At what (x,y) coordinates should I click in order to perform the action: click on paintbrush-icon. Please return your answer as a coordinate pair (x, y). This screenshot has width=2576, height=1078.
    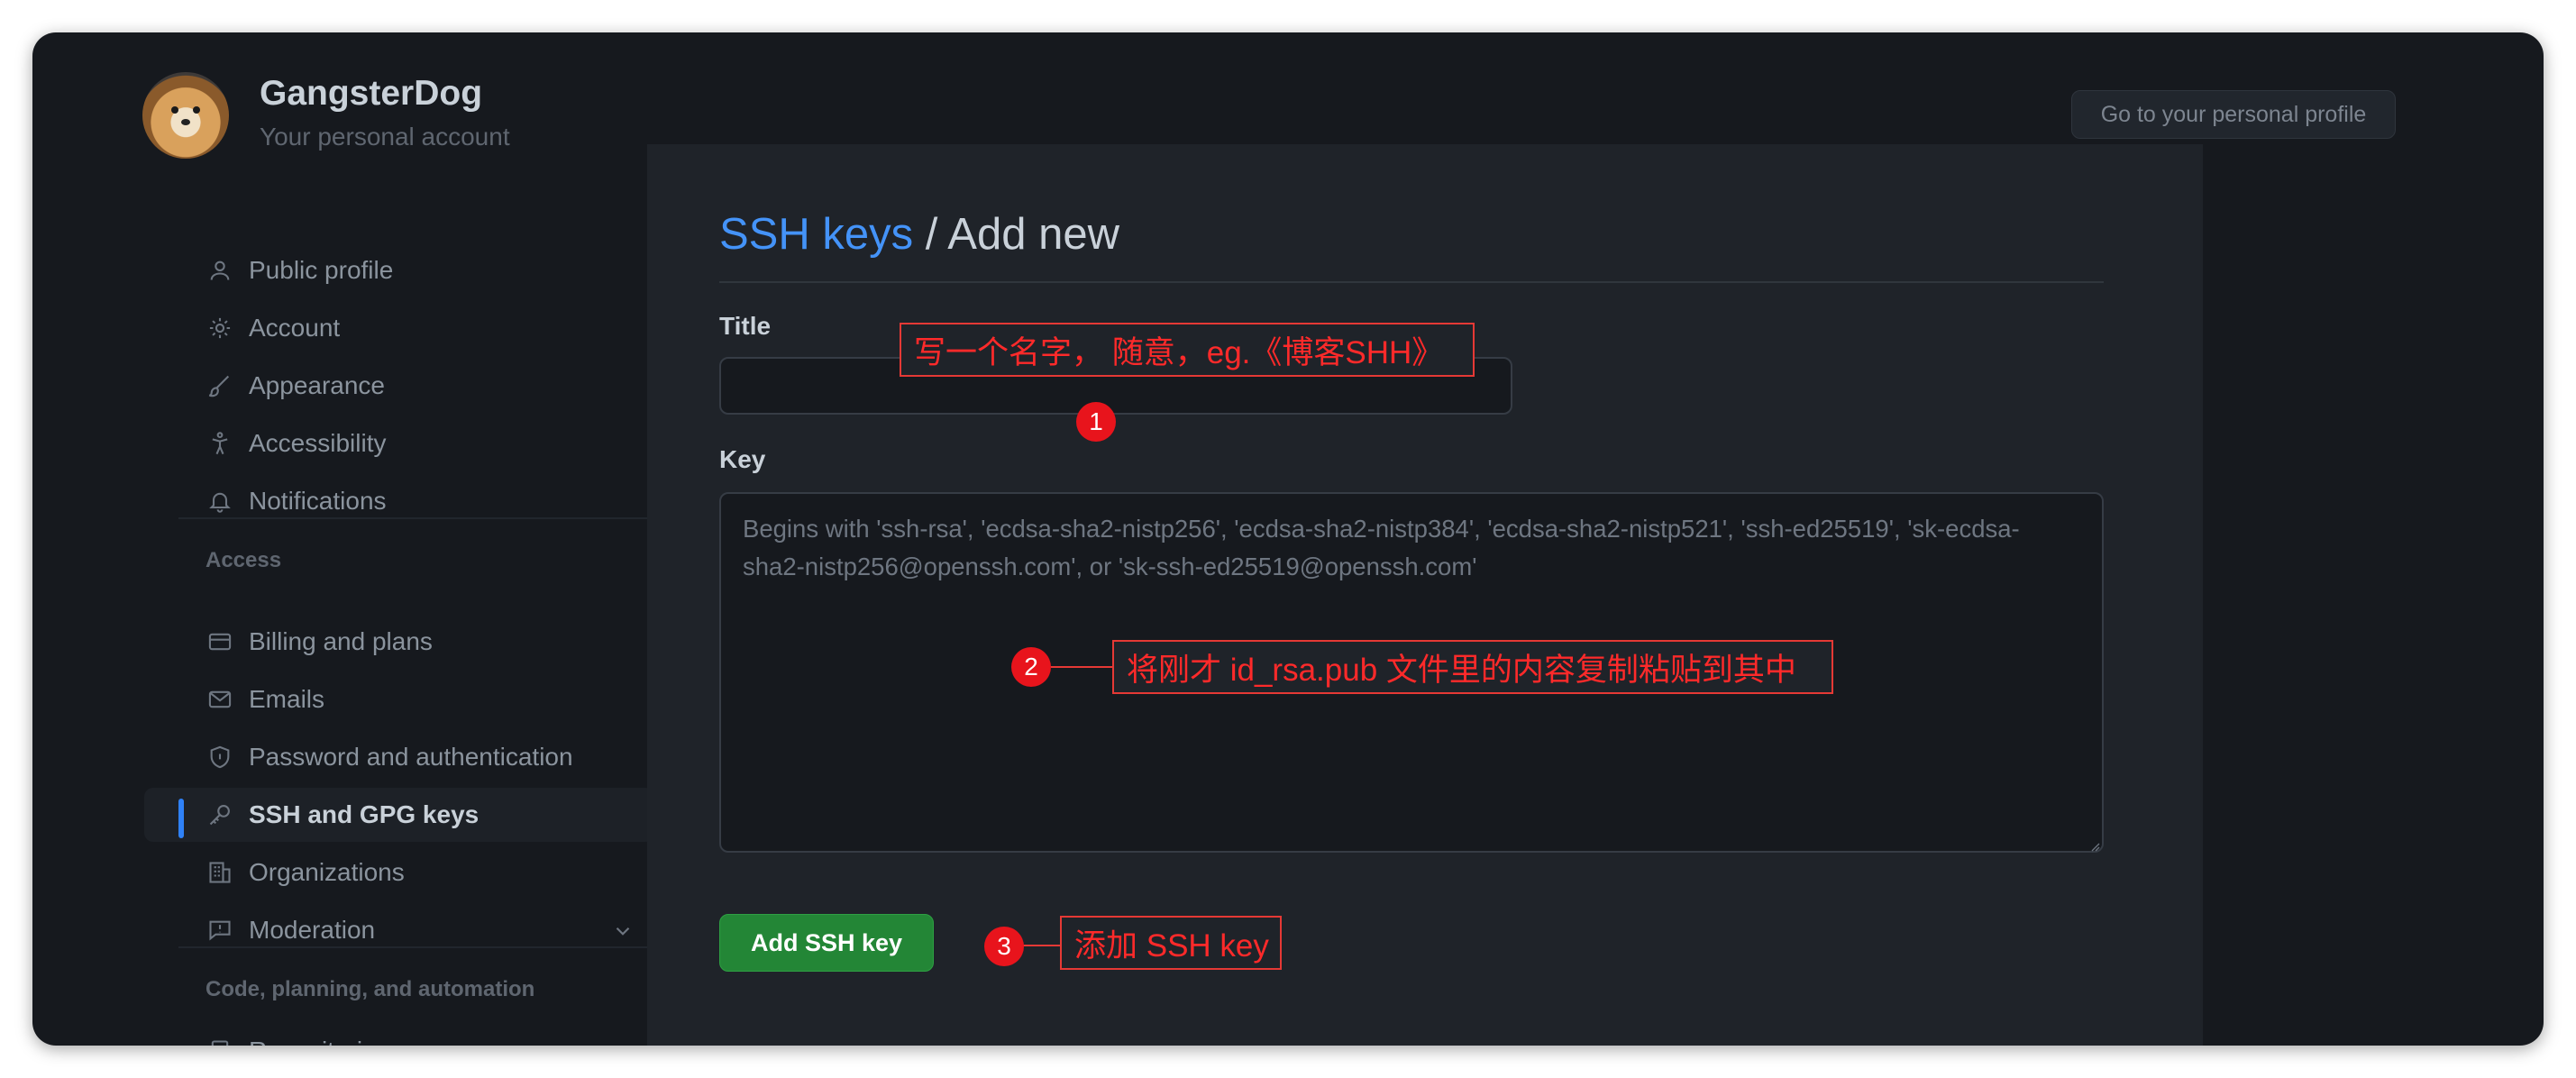
    Looking at the image, I should click on (220, 385).